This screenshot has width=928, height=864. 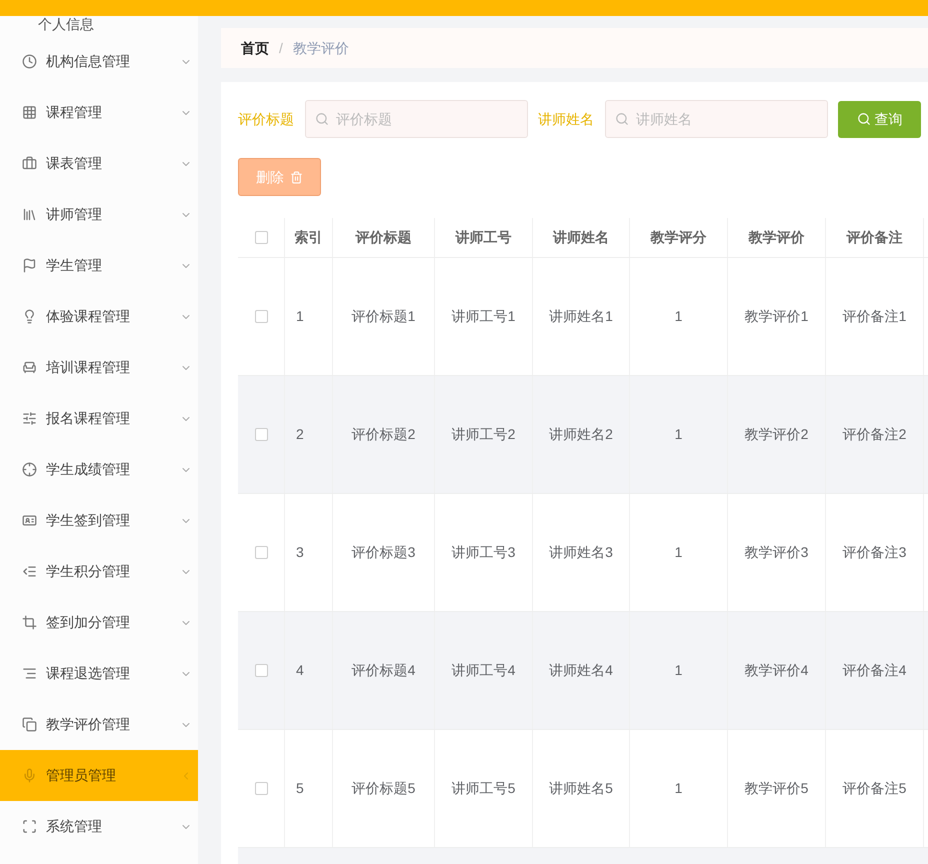 What do you see at coordinates (99, 367) in the screenshot?
I see `sidebar-item: 培训课程管理` at bounding box center [99, 367].